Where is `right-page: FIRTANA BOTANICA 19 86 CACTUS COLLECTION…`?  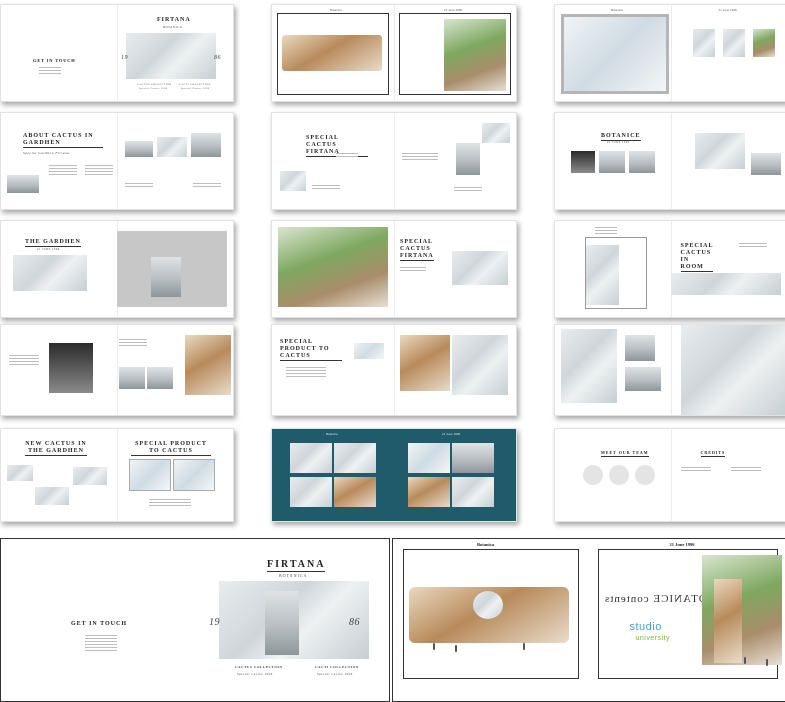 right-page: FIRTANA BOTANICA 19 86 CACTUS COLLECTION… is located at coordinates (175, 53).